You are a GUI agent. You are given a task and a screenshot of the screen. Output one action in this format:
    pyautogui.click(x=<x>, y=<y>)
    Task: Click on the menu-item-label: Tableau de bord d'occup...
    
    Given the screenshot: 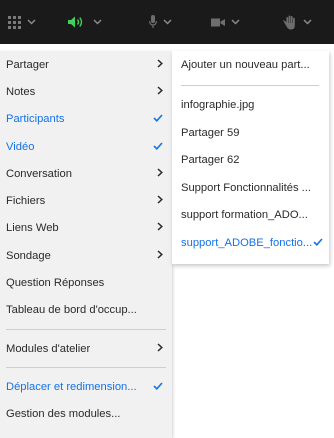 What is the action you would take?
    pyautogui.click(x=71, y=310)
    